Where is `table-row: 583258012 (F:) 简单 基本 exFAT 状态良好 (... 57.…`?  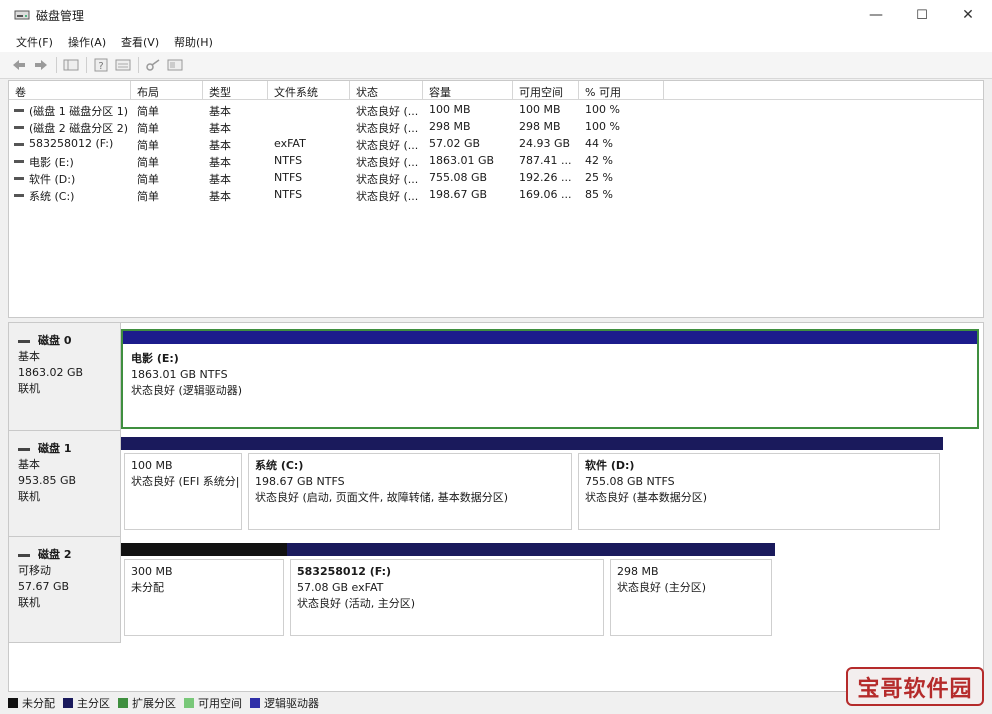 table-row: 583258012 (F:) 简单 基本 exFAT 状态良好 (... 57.… is located at coordinates (339, 143).